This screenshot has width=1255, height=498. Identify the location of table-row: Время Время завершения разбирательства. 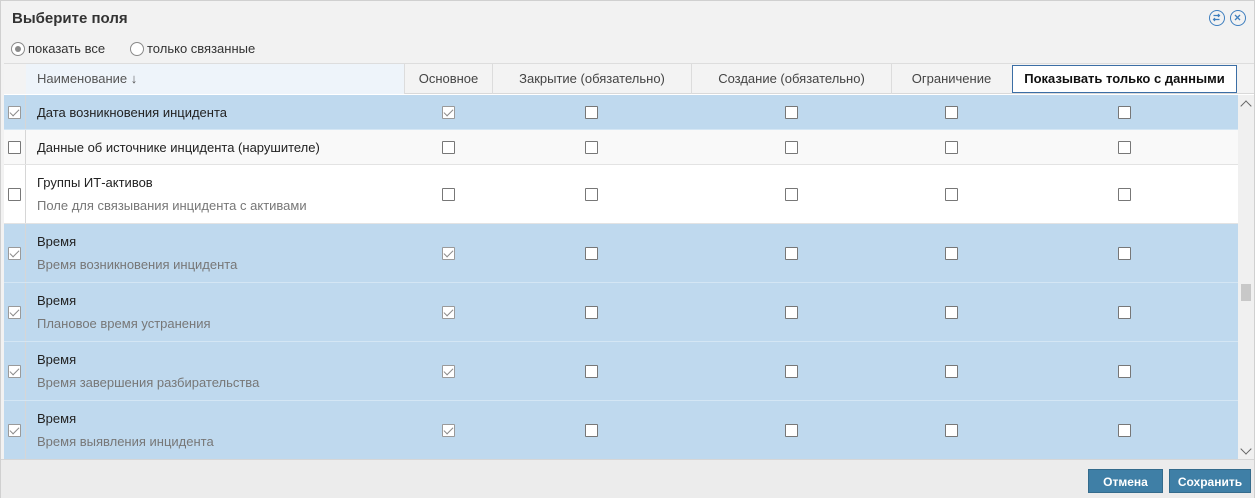
(621, 371).